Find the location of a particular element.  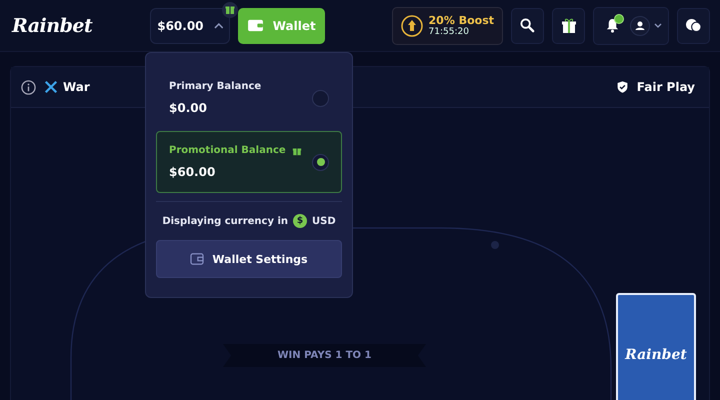

balance-amount: $60.00 is located at coordinates (192, 172).